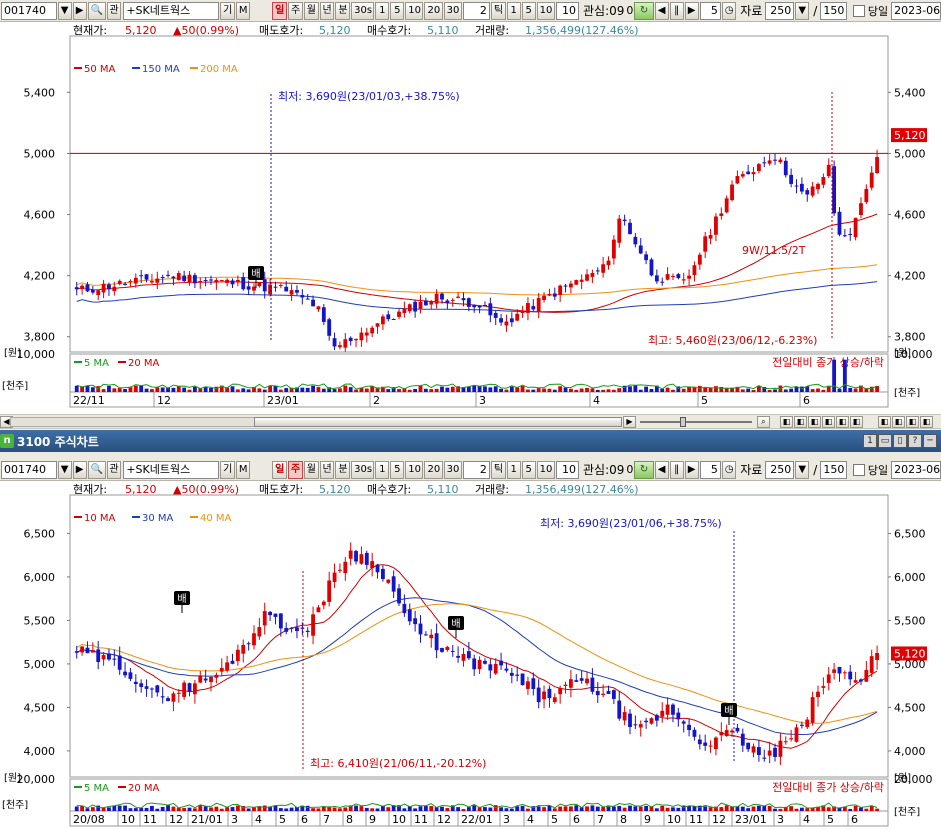 This screenshot has height=830, width=941. What do you see at coordinates (729, 469) in the screenshot?
I see `clock-icon-2: ◷` at bounding box center [729, 469].